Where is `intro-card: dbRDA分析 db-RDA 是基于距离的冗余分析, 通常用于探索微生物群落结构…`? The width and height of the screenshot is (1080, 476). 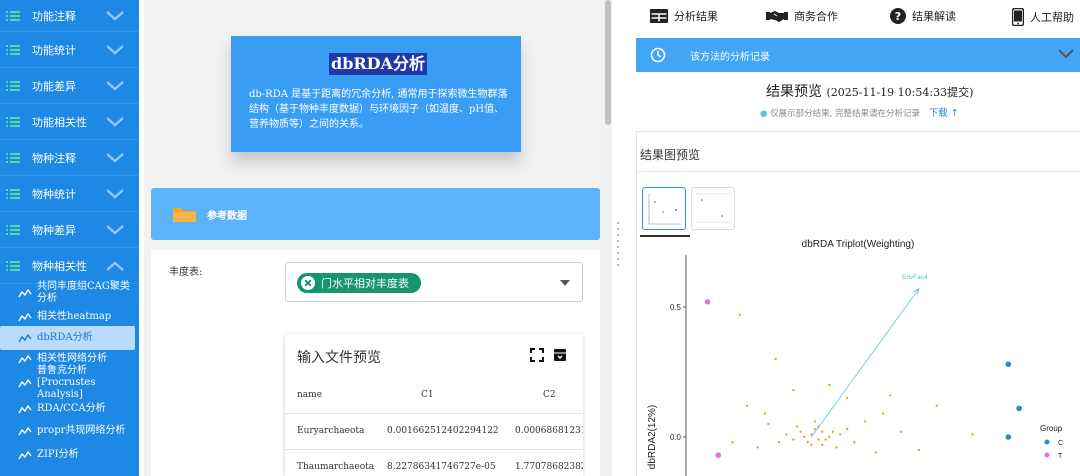
intro-card: dbRDA分析 db-RDA 是基于距离的冗余分析, 通常用于探索微生物群落结构… is located at coordinates (376, 94).